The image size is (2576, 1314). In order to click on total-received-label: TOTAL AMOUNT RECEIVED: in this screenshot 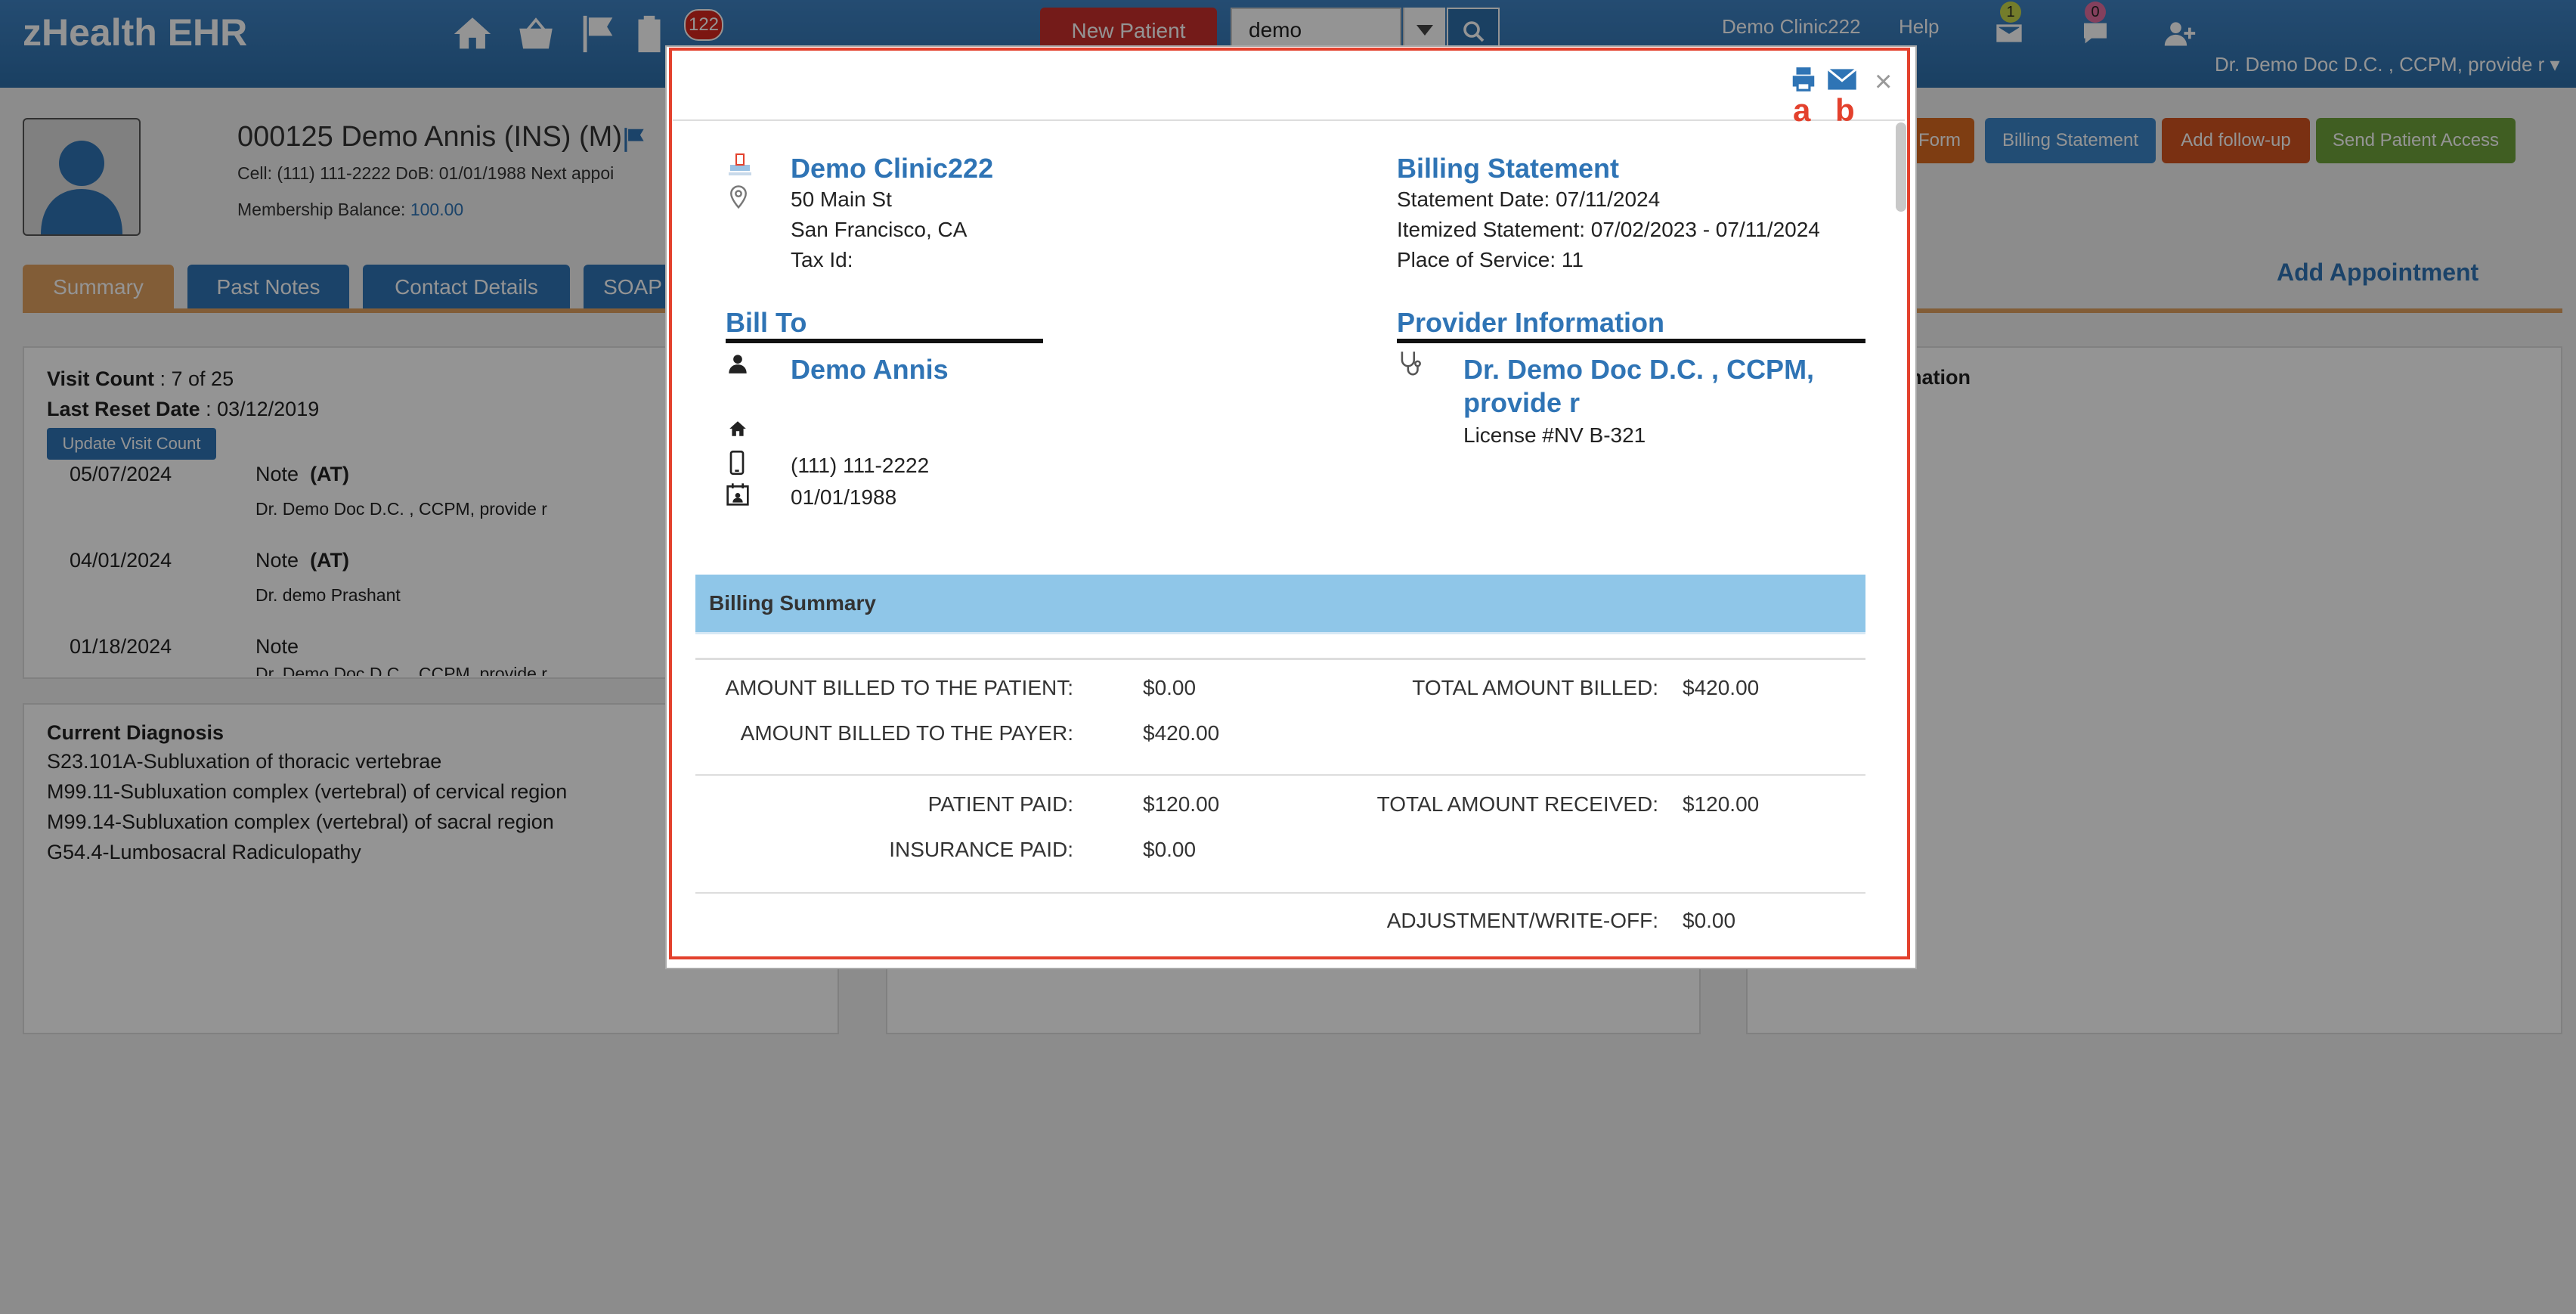, I will do `click(1517, 804)`.